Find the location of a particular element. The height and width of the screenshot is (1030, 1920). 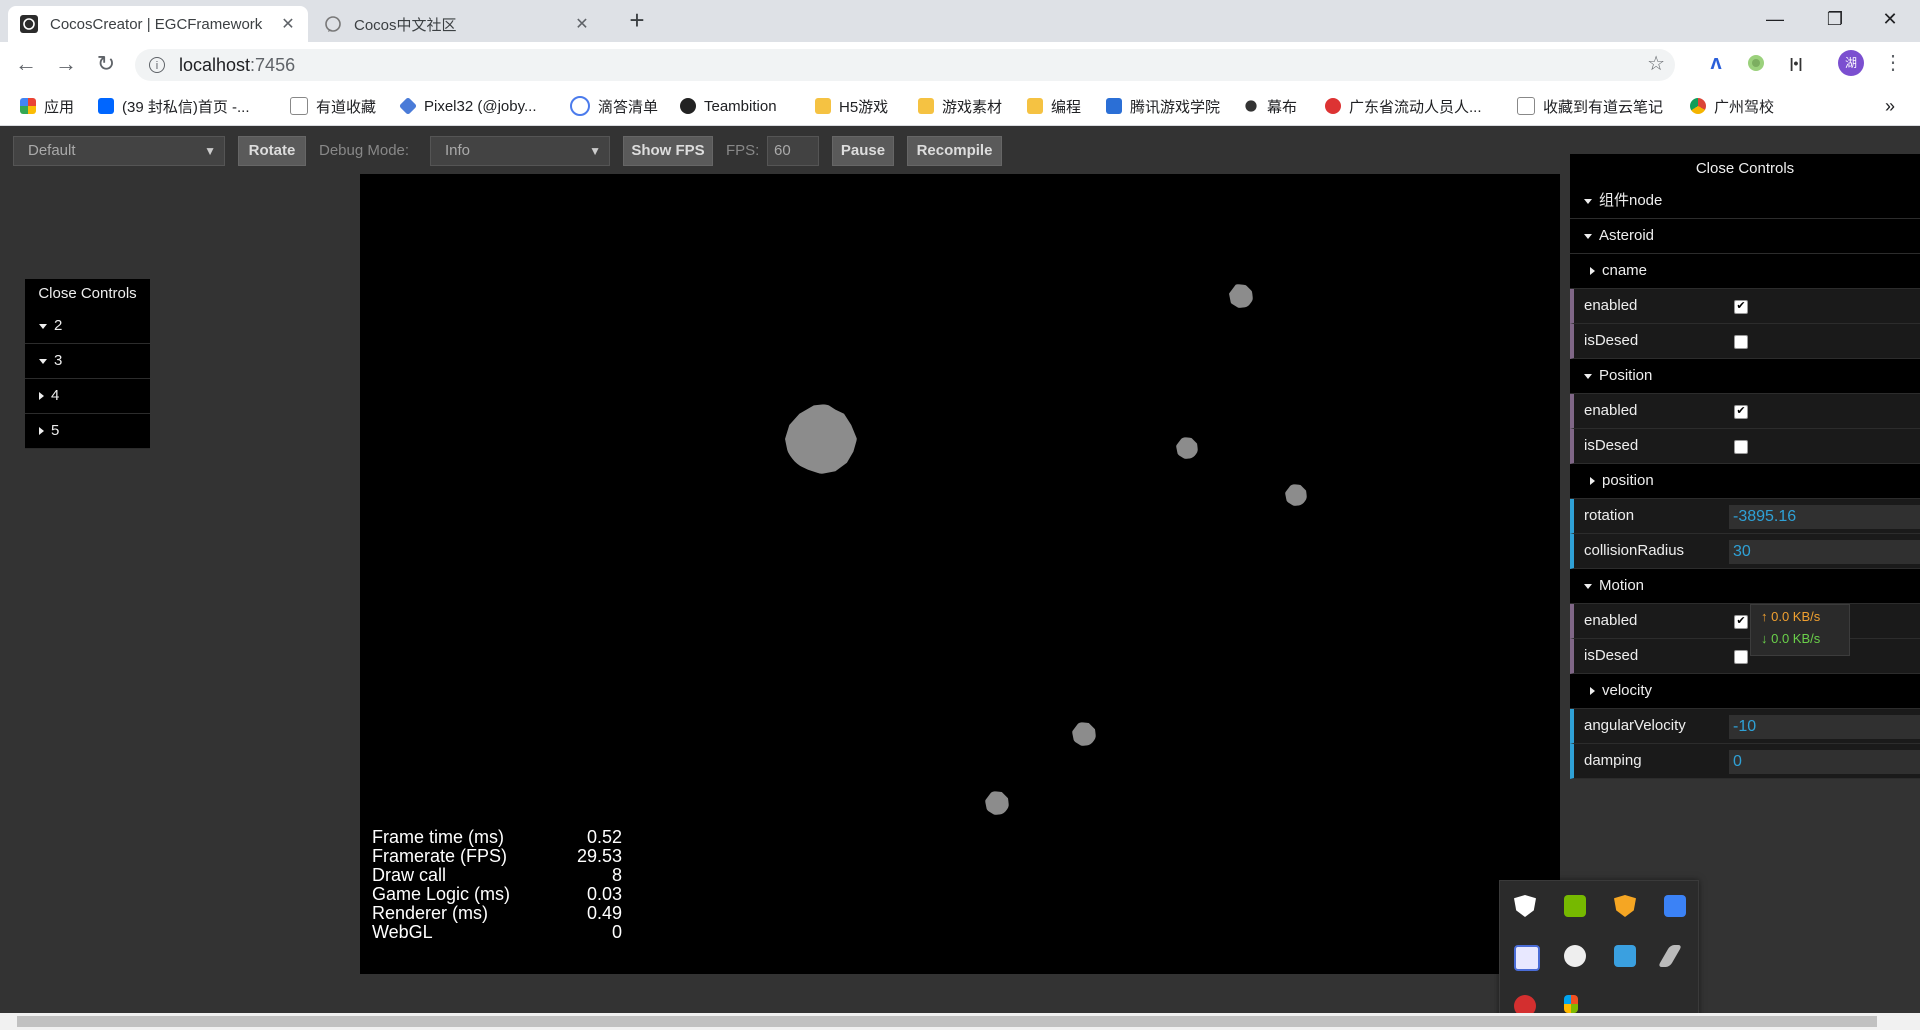

browser-menu-icon: ⋮ is located at coordinates (1893, 63).